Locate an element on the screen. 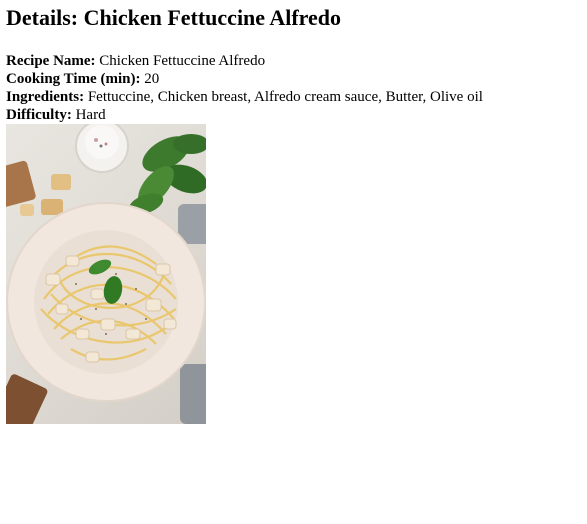  salt-bowl-inner is located at coordinates (102, 142).